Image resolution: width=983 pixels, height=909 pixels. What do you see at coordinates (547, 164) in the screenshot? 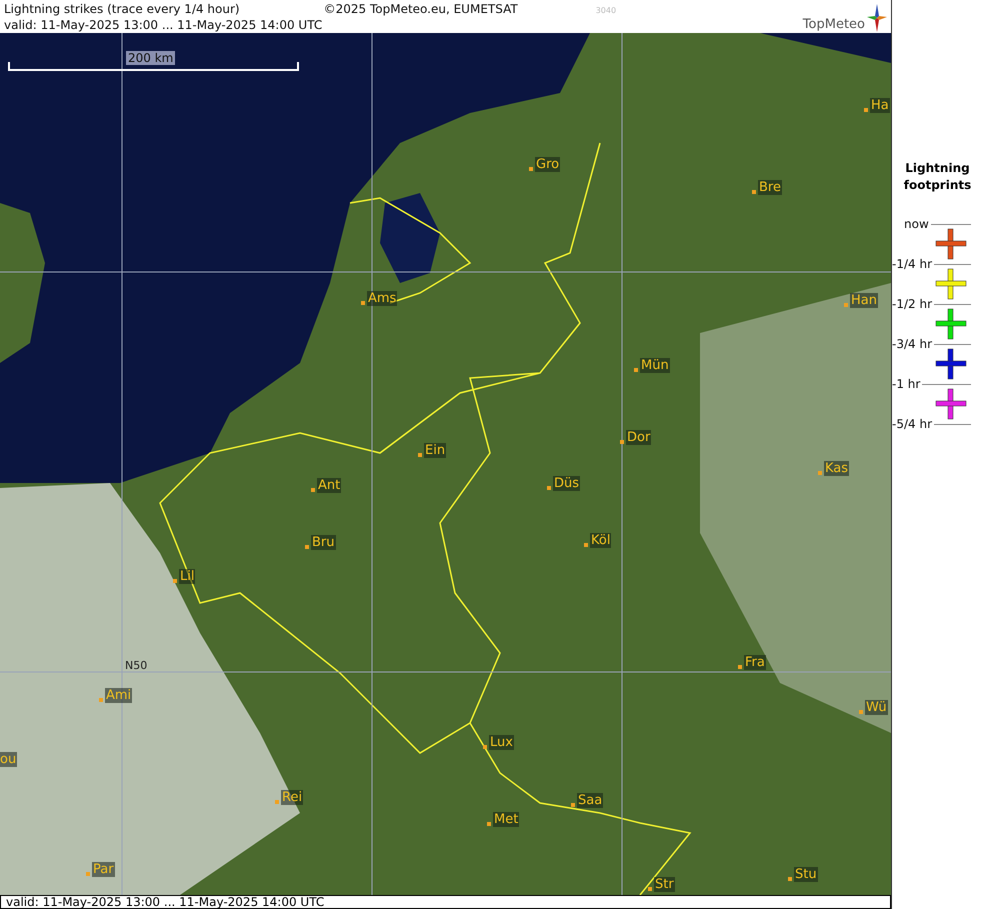
I see `city-label: Gro` at bounding box center [547, 164].